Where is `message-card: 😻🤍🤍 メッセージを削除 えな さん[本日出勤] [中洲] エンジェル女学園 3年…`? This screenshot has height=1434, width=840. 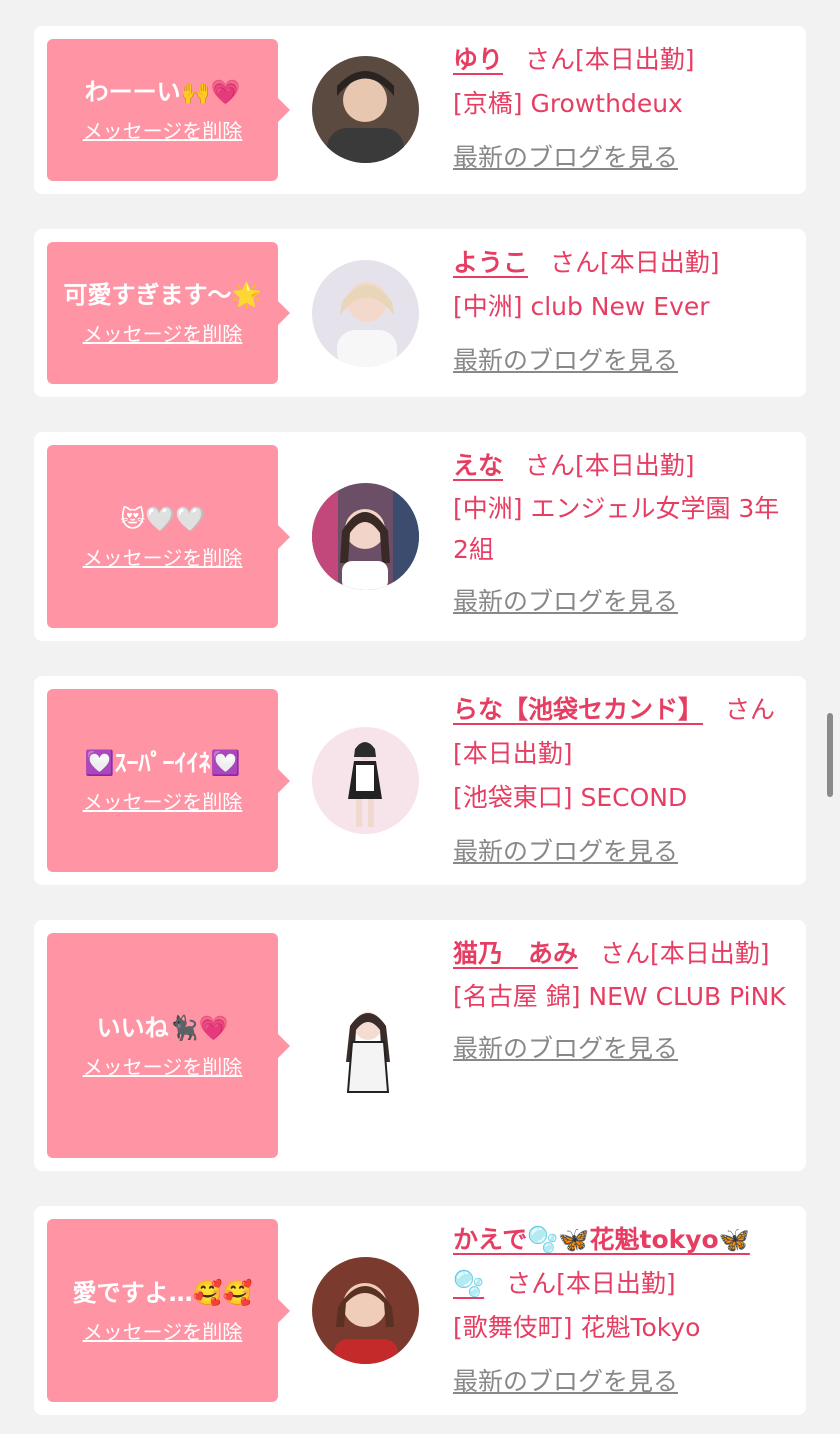 message-card: 😻🤍🤍 メッセージを削除 えな さん[本日出勤] [中洲] エンジェル女学園 3年… is located at coordinates (420, 536).